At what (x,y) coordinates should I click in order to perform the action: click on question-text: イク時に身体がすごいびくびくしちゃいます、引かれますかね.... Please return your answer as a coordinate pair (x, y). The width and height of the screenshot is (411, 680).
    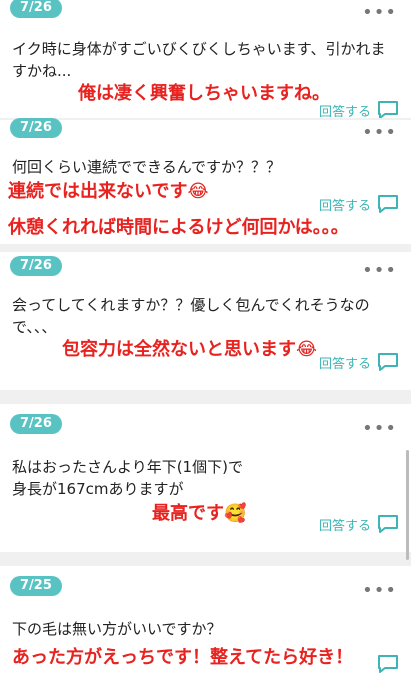
    Looking at the image, I should click on (199, 60).